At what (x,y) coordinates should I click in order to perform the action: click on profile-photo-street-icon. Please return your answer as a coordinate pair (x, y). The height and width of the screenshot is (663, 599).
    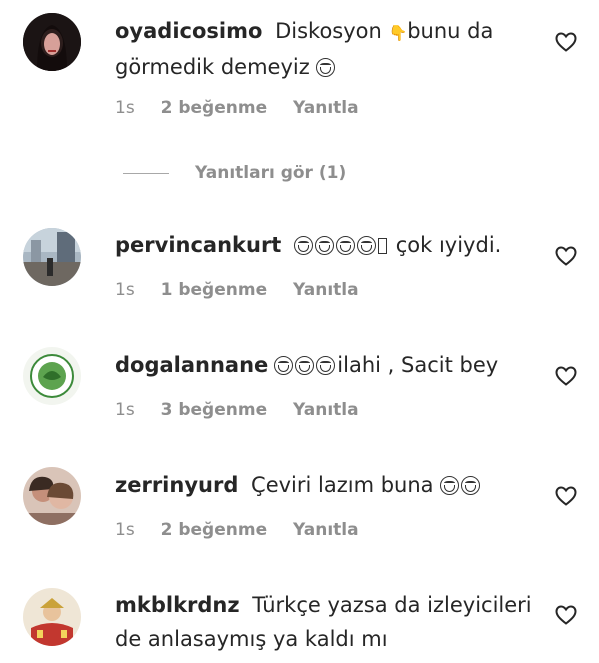
    Looking at the image, I should click on (52, 257).